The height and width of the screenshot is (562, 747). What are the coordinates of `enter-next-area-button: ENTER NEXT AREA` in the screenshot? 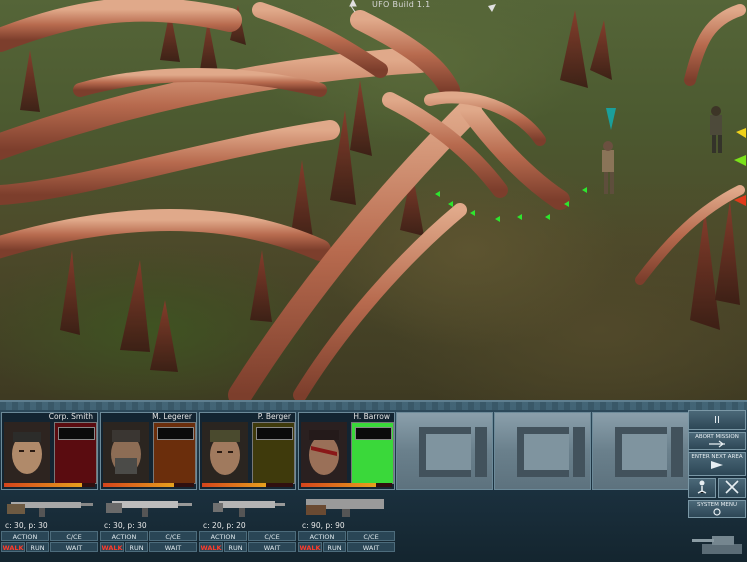 It's located at (717, 464).